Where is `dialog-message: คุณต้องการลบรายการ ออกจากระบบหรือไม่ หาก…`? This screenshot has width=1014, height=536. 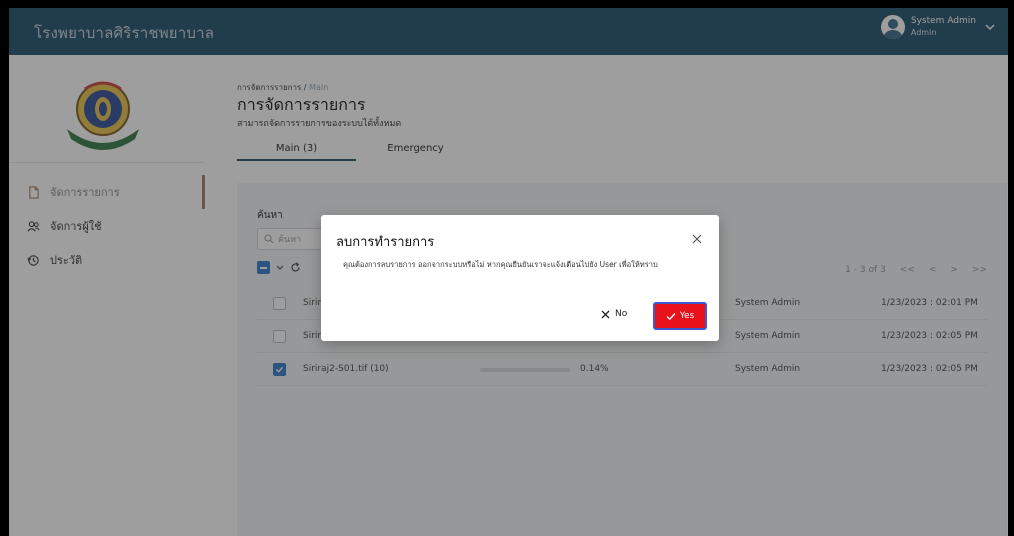 dialog-message: คุณต้องการลบรายการ ออกจากระบบหรือไม่ หาก… is located at coordinates (500, 264).